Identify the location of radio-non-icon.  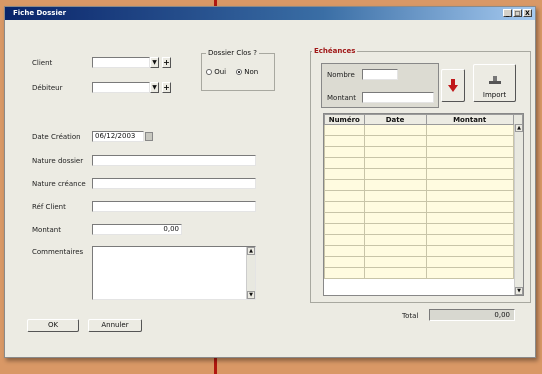
(239, 72).